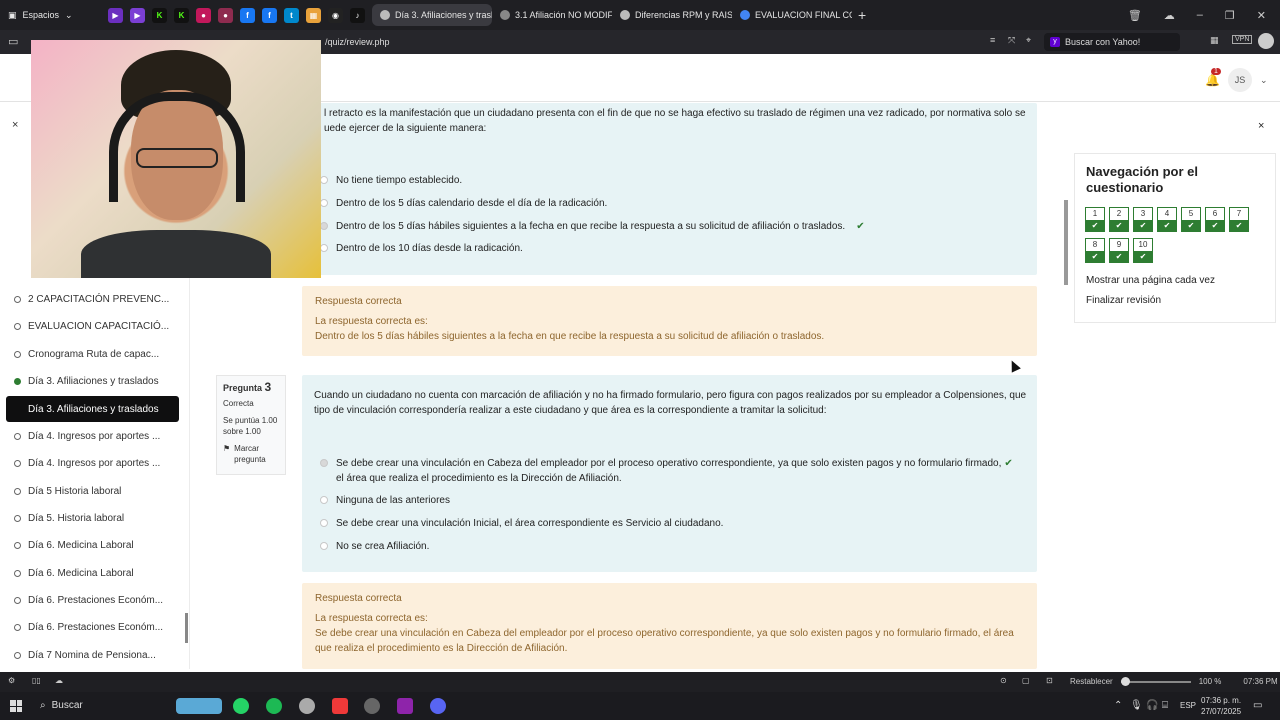 The height and width of the screenshot is (720, 1280). What do you see at coordinates (1155, 681) in the screenshot?
I see `zoom-slider` at bounding box center [1155, 681].